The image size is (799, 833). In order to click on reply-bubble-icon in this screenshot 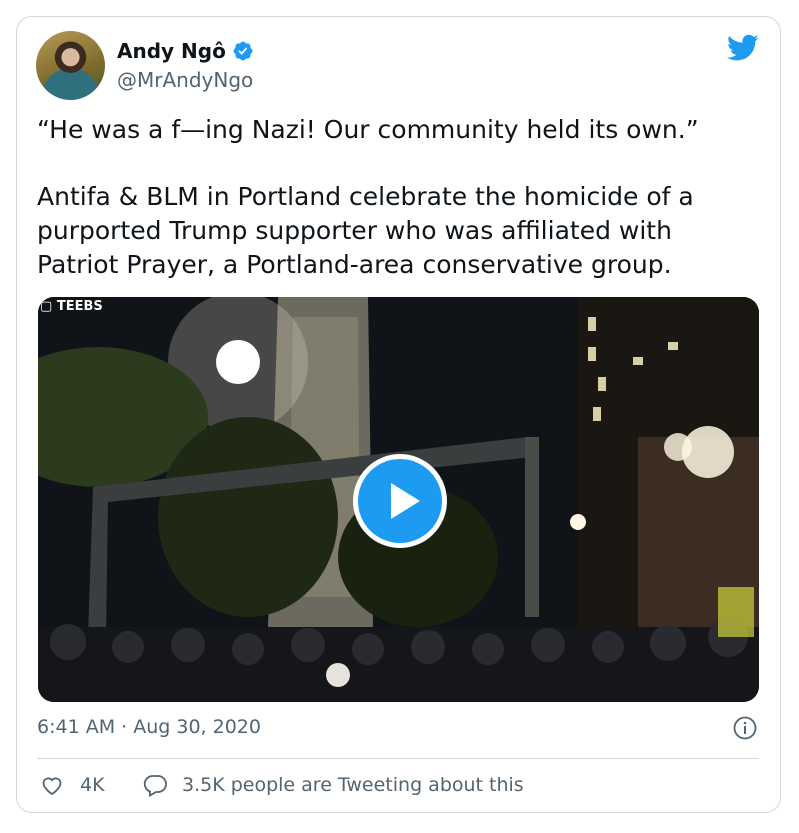, I will do `click(155, 785)`.